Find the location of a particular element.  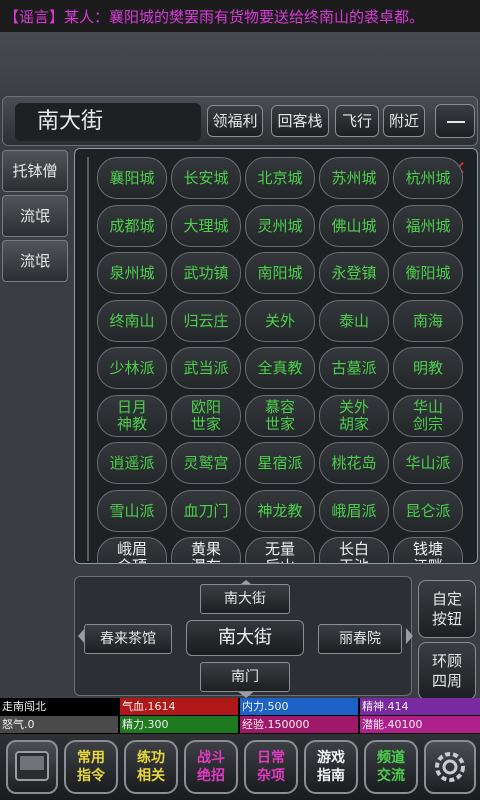

destination-28: 关外 胡家 is located at coordinates (354, 415).